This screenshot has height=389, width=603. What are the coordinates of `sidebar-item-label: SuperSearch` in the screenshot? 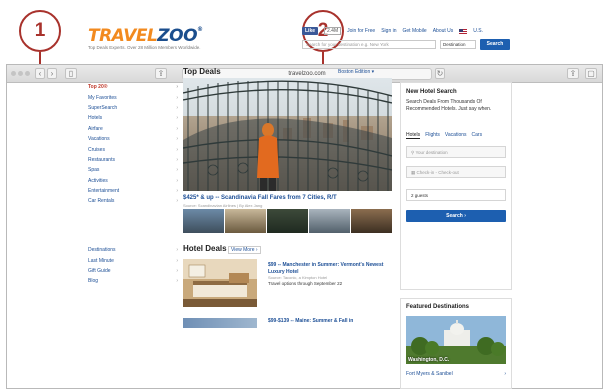 It's located at (103, 107).